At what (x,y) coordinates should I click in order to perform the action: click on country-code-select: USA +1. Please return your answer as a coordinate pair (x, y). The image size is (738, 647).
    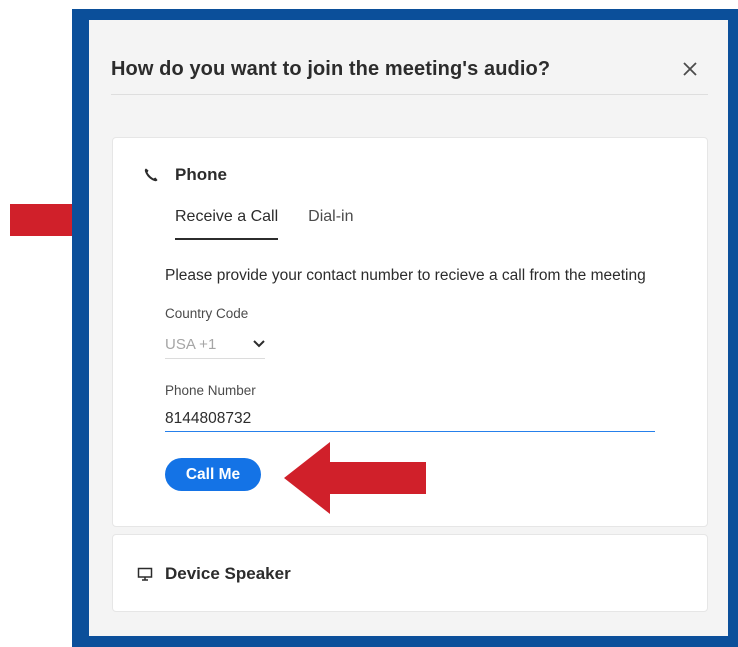
    Looking at the image, I should click on (215, 344).